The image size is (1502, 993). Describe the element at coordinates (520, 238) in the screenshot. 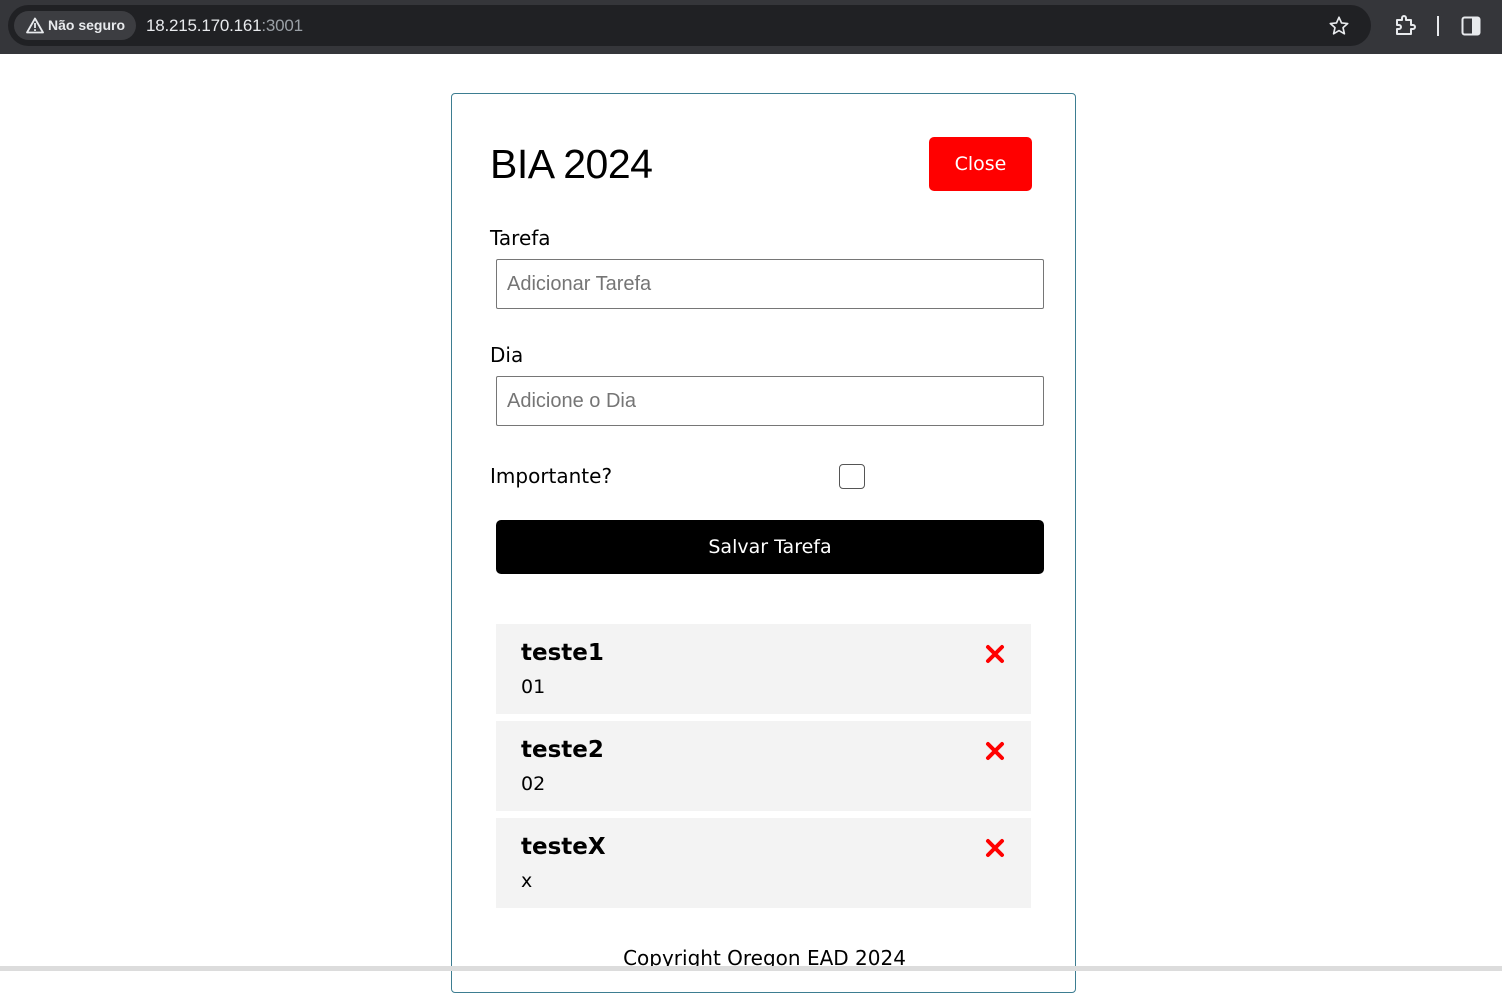

I see `tarefa-label: Tarefa` at that location.